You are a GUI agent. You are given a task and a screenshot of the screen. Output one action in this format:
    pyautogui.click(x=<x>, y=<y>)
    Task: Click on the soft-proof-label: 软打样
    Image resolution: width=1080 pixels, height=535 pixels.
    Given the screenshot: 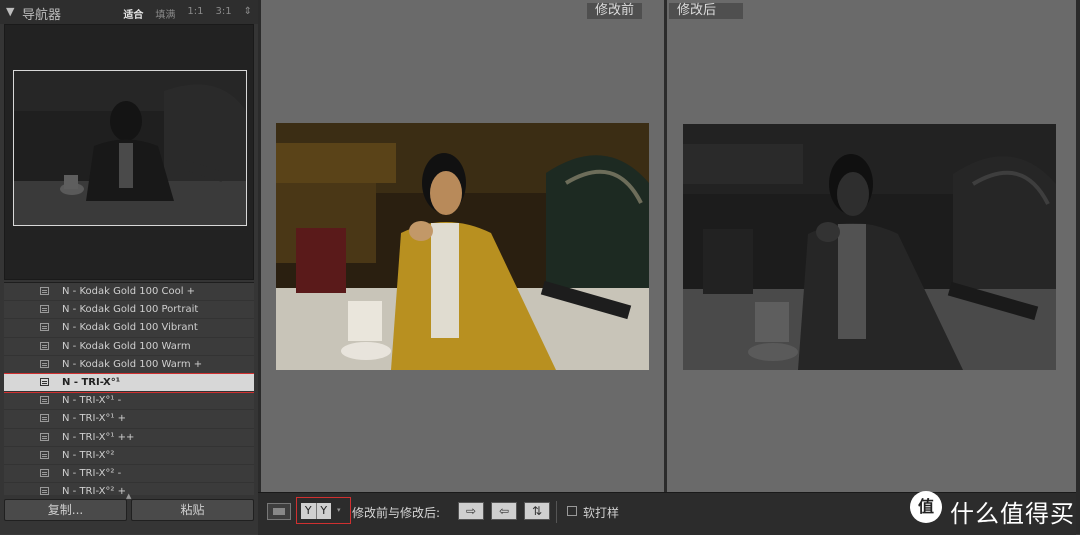 What is the action you would take?
    pyautogui.click(x=601, y=512)
    